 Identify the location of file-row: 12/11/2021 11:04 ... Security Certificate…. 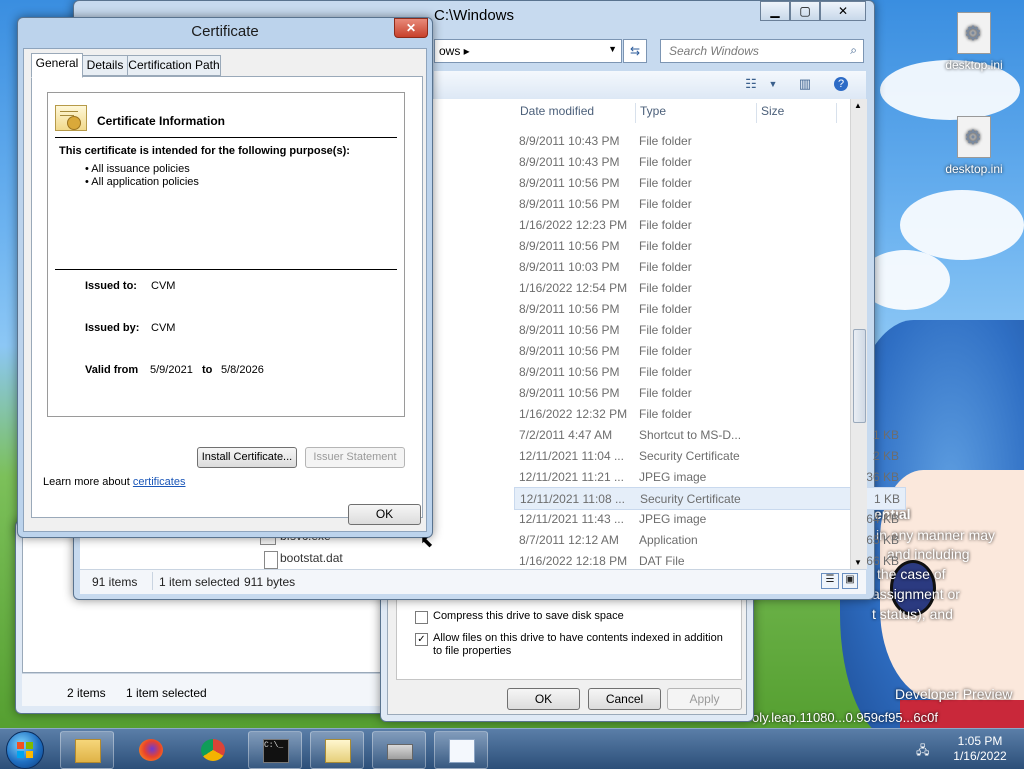
(709, 455).